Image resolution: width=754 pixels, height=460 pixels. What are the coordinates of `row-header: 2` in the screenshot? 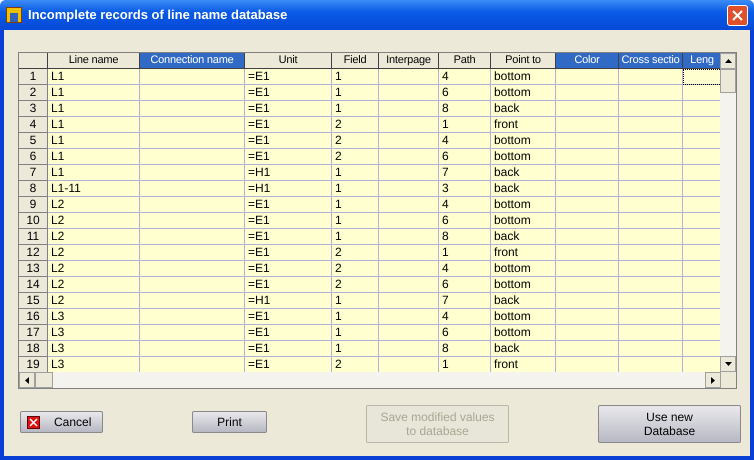 It's located at (33, 93).